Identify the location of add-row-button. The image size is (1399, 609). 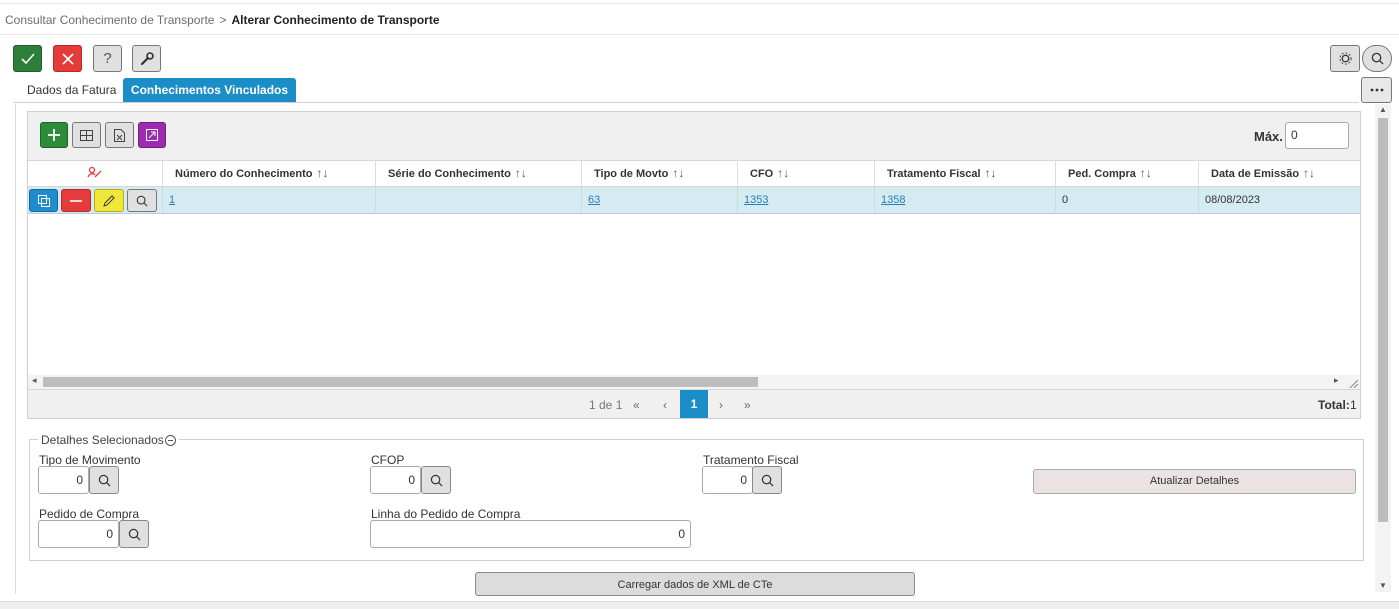
(54, 135).